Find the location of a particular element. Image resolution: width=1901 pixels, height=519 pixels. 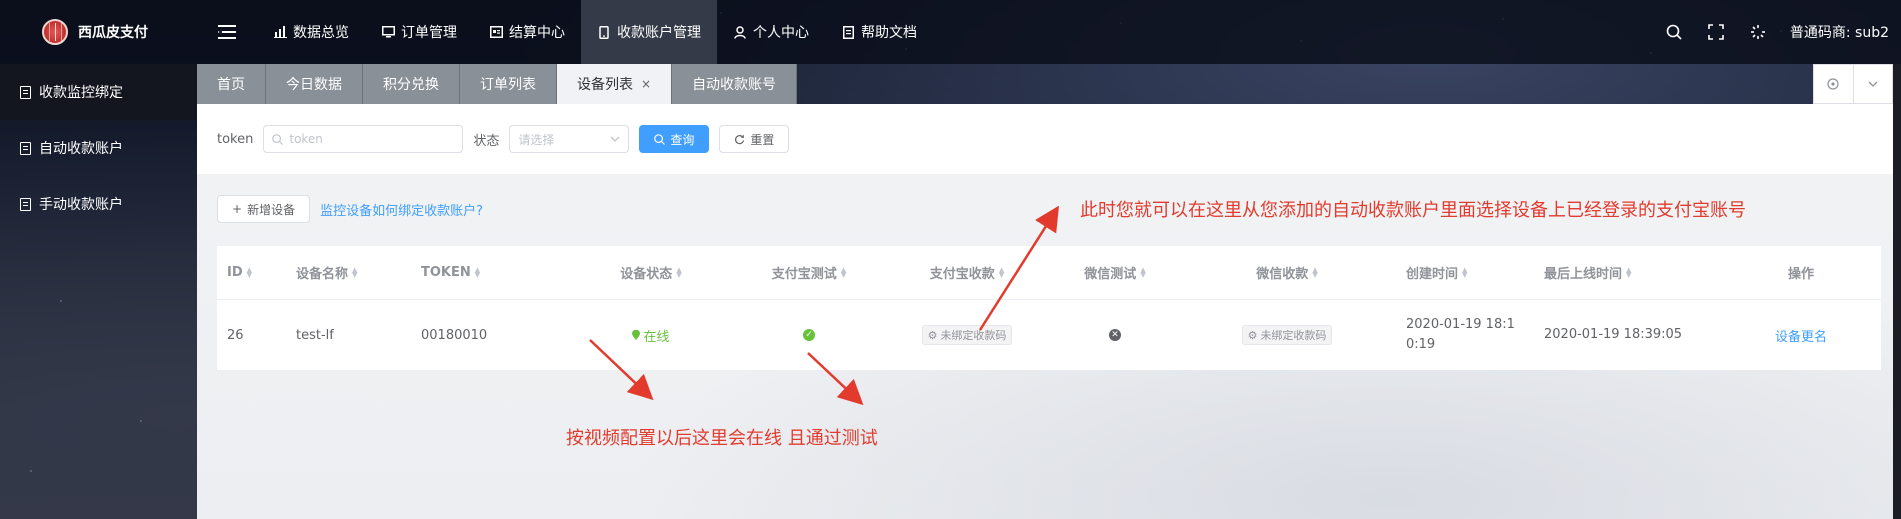

column-header-created: 创建时间 ▲ ▼ is located at coordinates (1465, 272).